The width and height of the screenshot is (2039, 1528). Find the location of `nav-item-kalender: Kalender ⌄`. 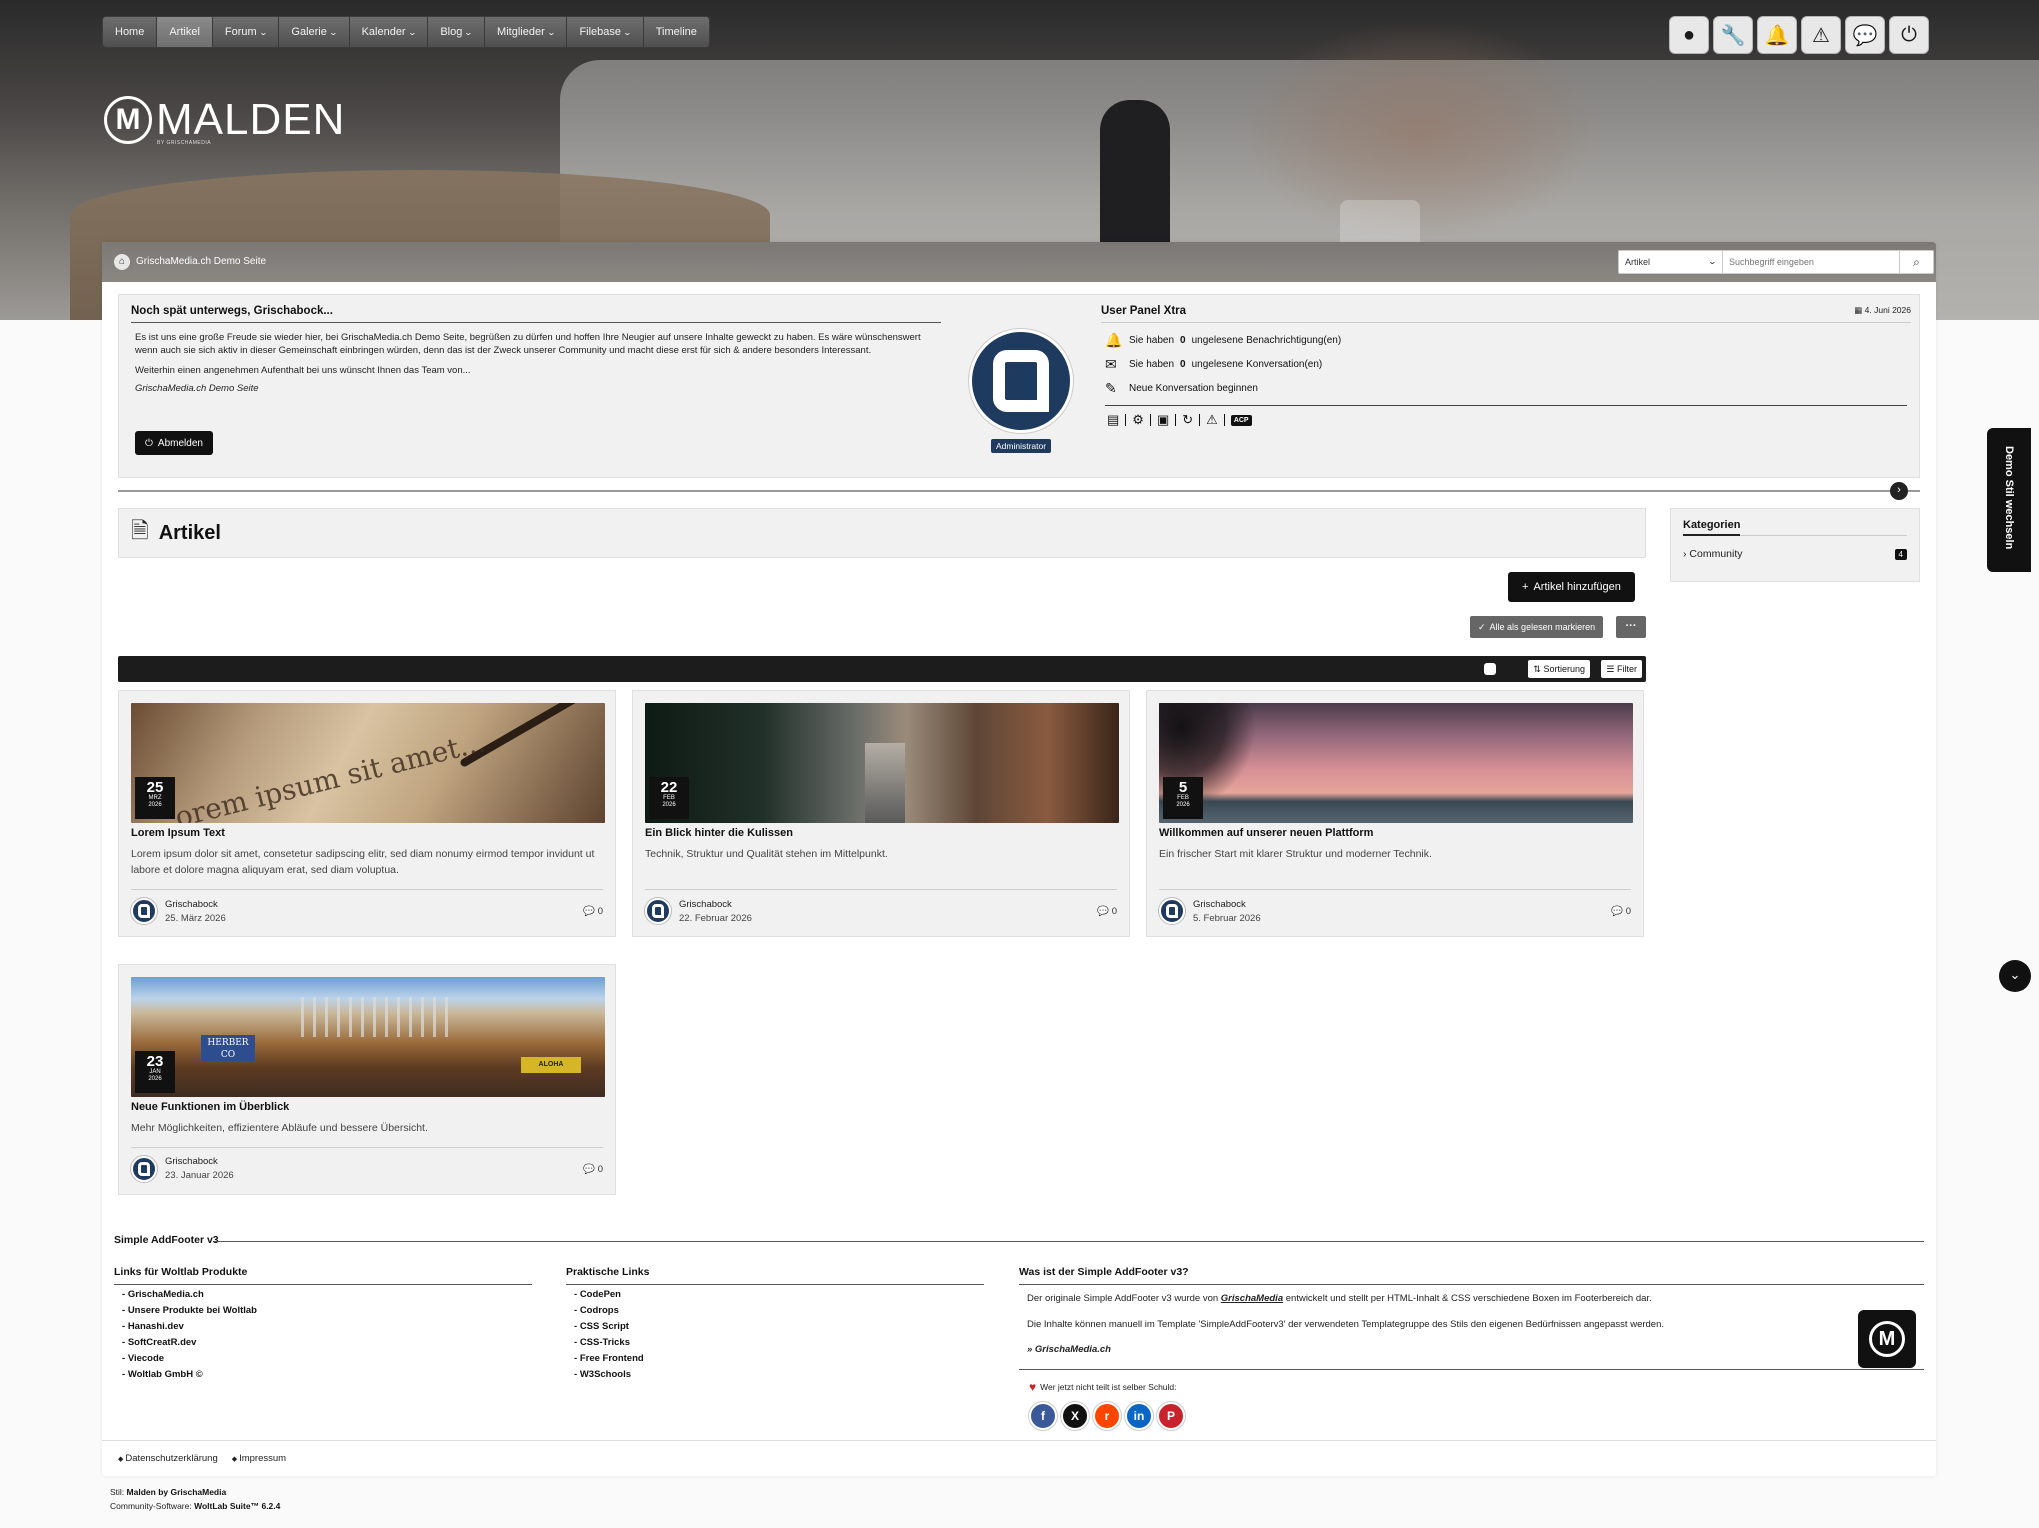

nav-item-kalender: Kalender ⌄ is located at coordinates (389, 32).